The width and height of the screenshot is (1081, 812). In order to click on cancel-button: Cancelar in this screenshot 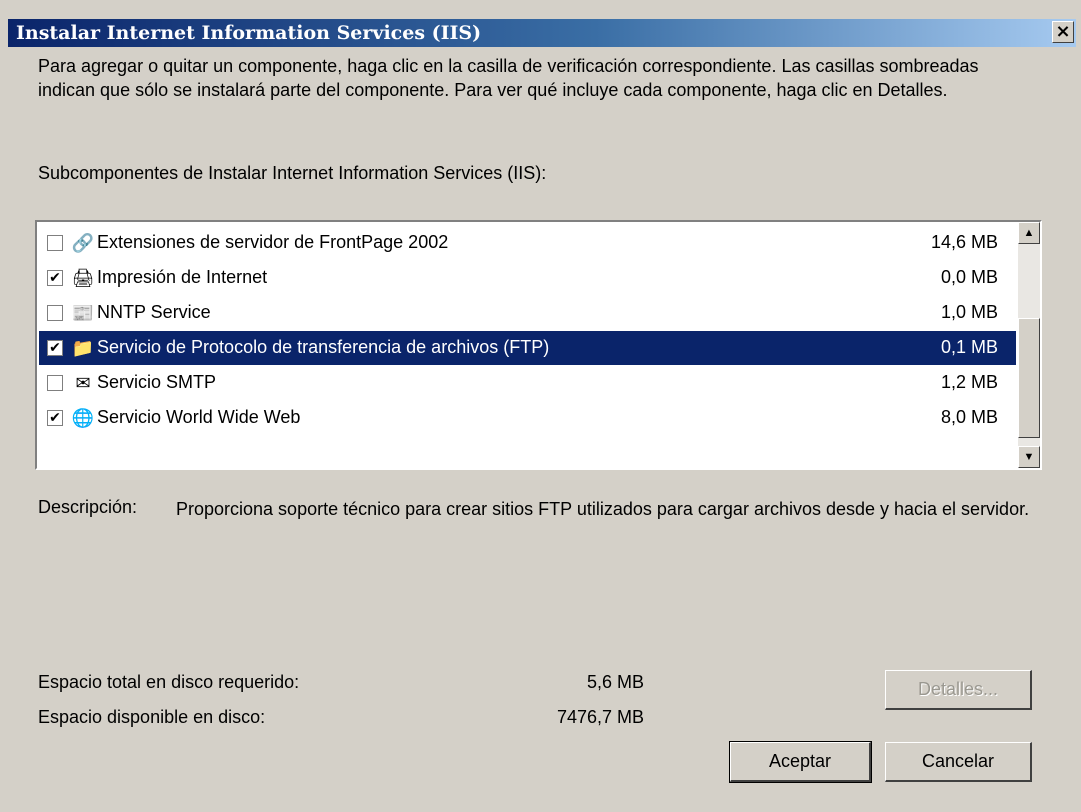, I will do `click(958, 762)`.